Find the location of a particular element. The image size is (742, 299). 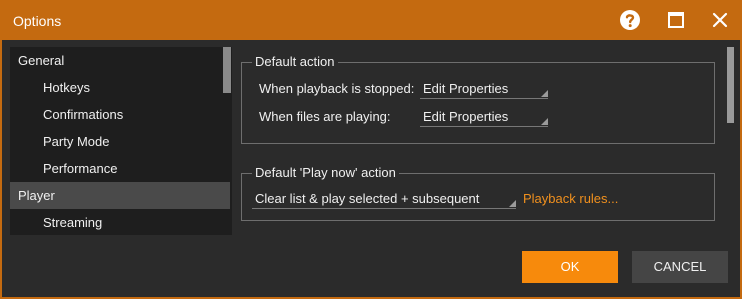

sidebar-item-general: General is located at coordinates (120, 60).